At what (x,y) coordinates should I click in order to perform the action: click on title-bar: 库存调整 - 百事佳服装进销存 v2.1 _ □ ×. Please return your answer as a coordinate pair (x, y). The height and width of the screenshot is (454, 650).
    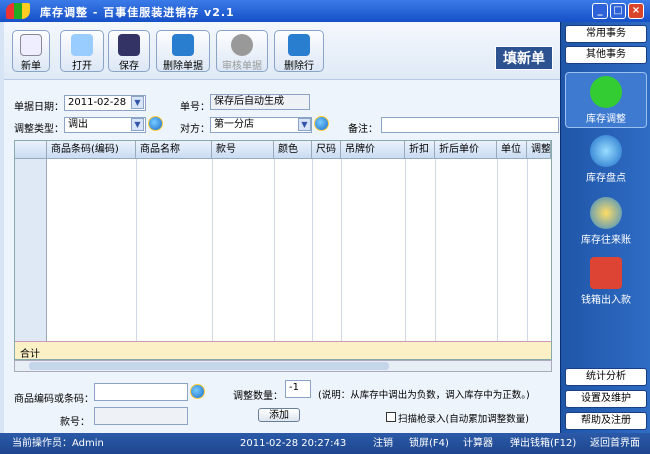
    Looking at the image, I should click on (325, 11).